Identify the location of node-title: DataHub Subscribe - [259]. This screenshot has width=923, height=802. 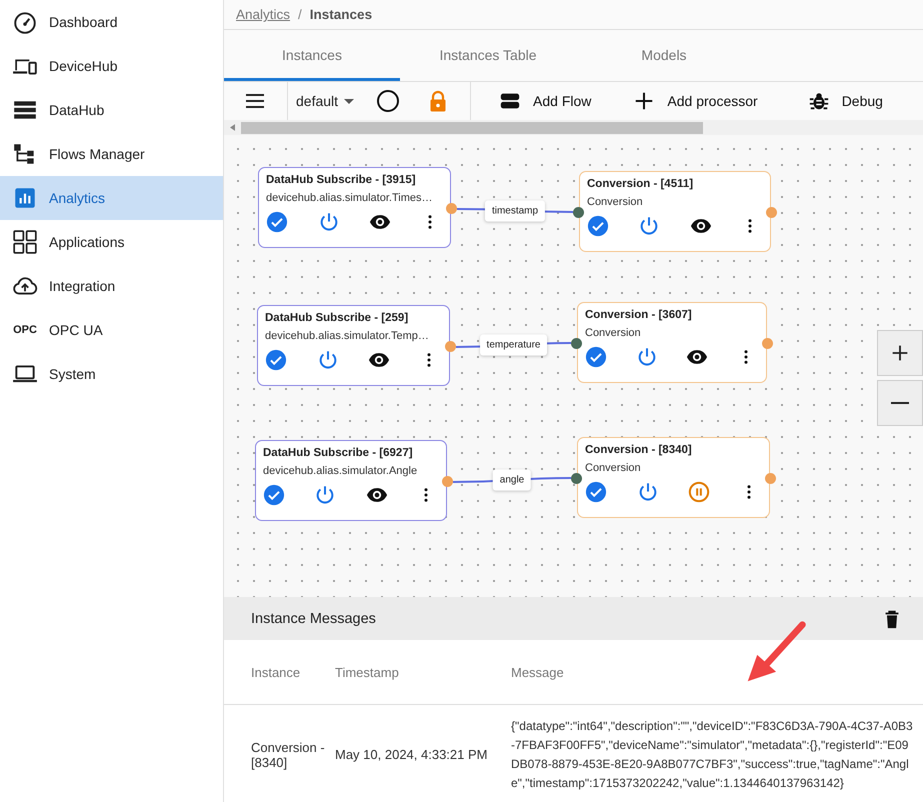
(337, 318).